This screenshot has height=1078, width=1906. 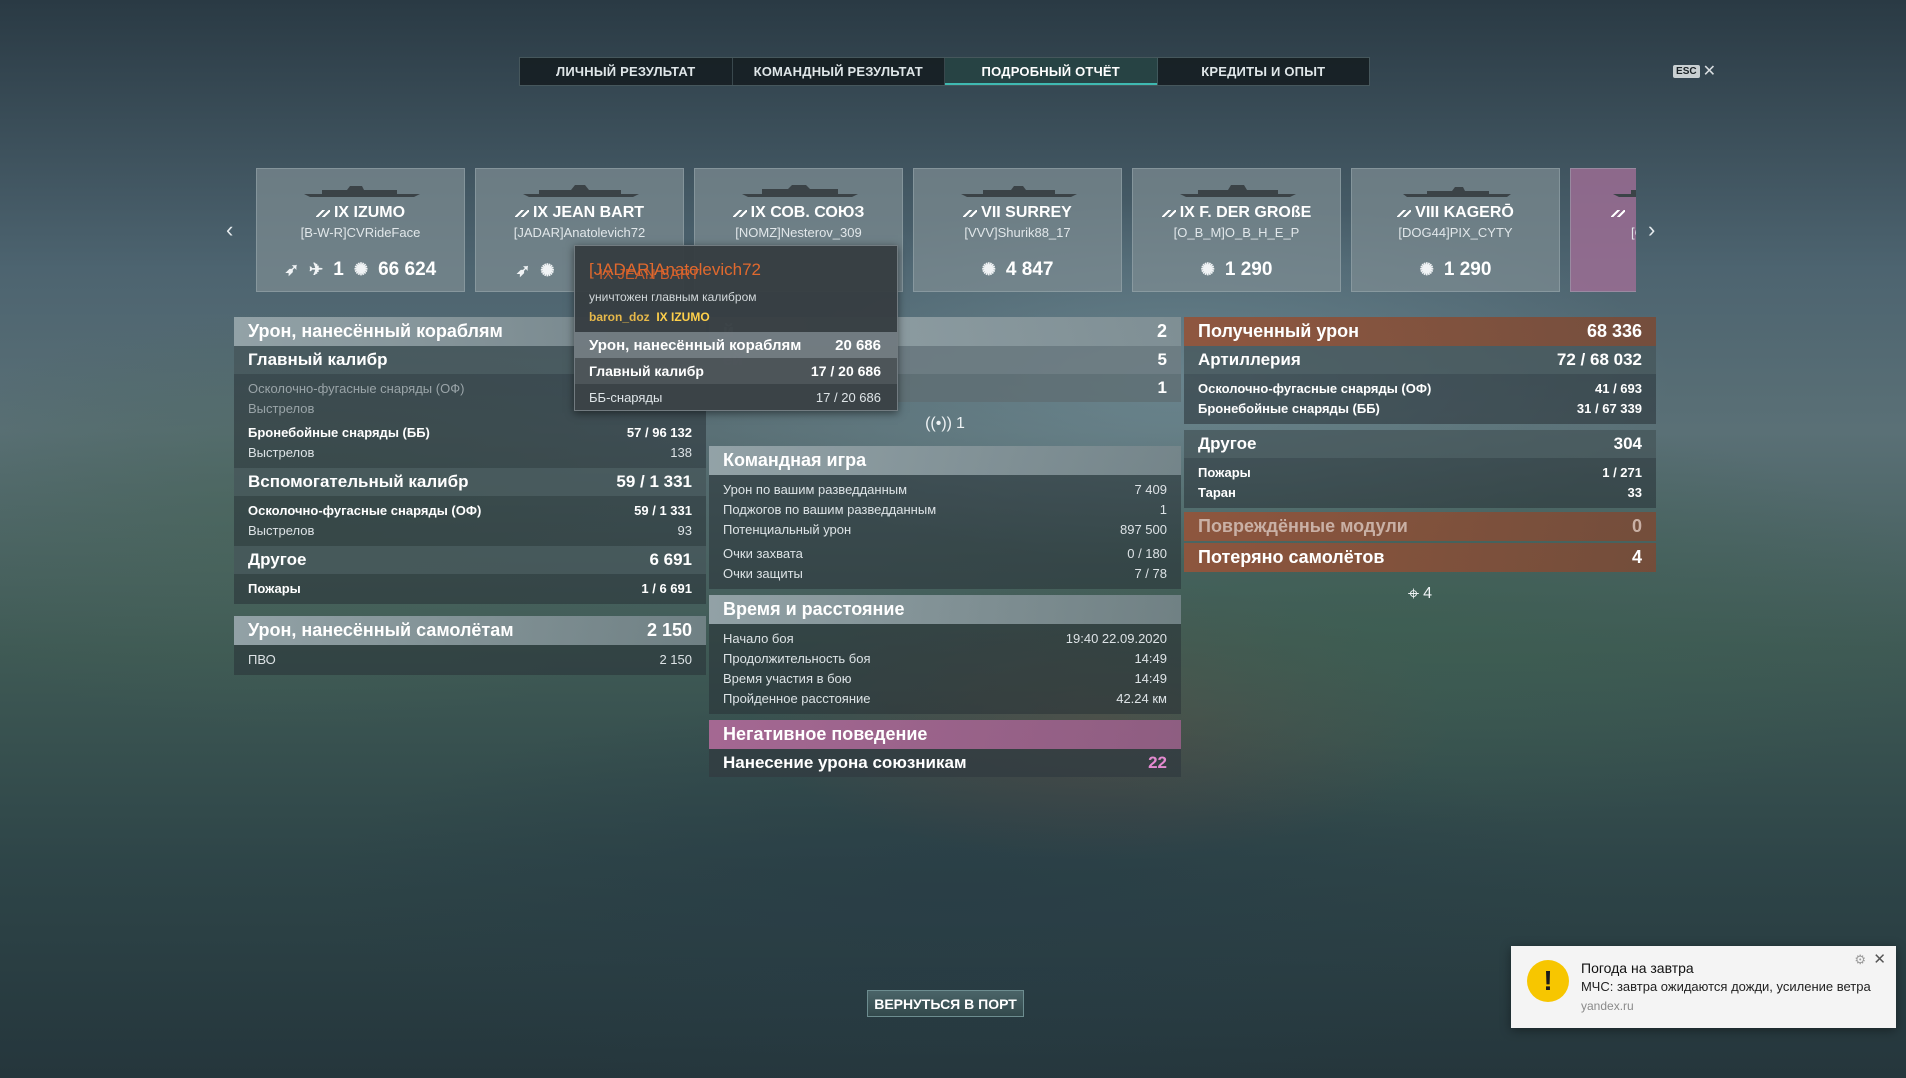 What do you see at coordinates (1264, 71) in the screenshot?
I see `tab-credits-xp: КРЕДИТЫ И ОПЫТ` at bounding box center [1264, 71].